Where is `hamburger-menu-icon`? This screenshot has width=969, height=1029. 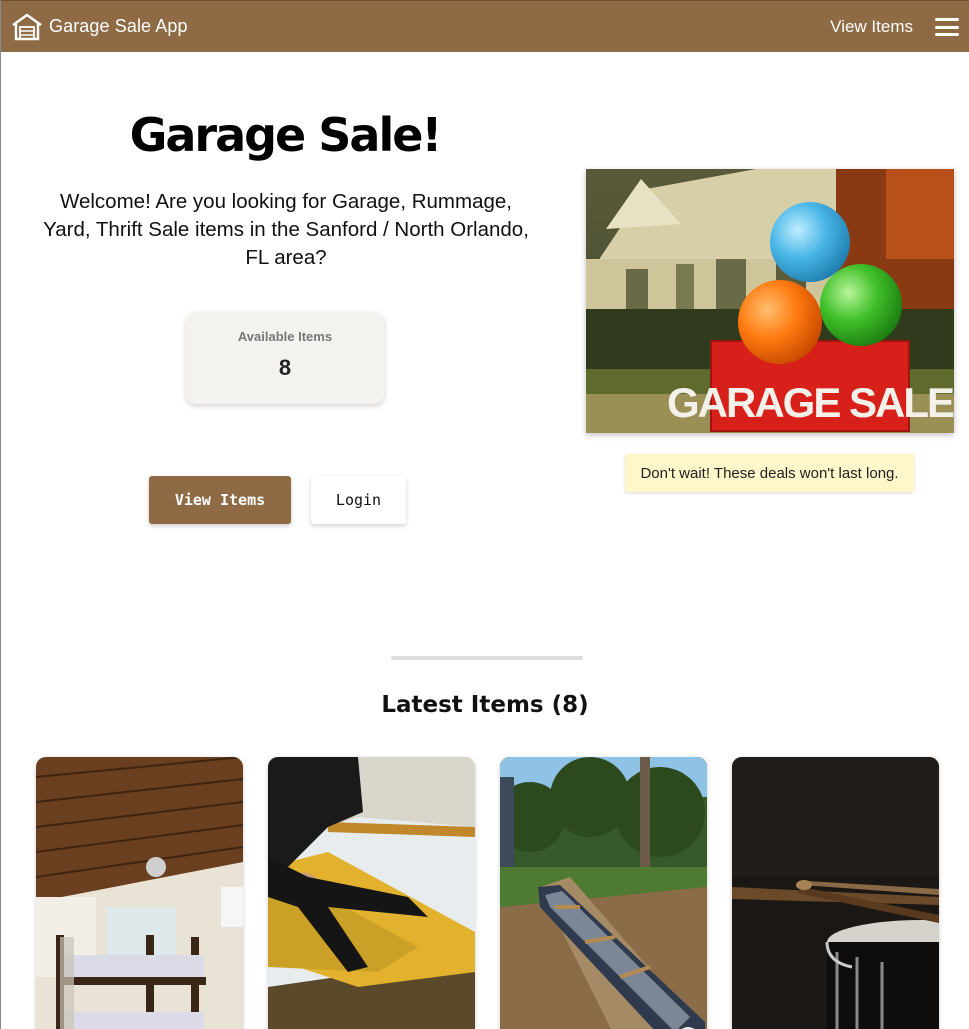
hamburger-menu-icon is located at coordinates (947, 27).